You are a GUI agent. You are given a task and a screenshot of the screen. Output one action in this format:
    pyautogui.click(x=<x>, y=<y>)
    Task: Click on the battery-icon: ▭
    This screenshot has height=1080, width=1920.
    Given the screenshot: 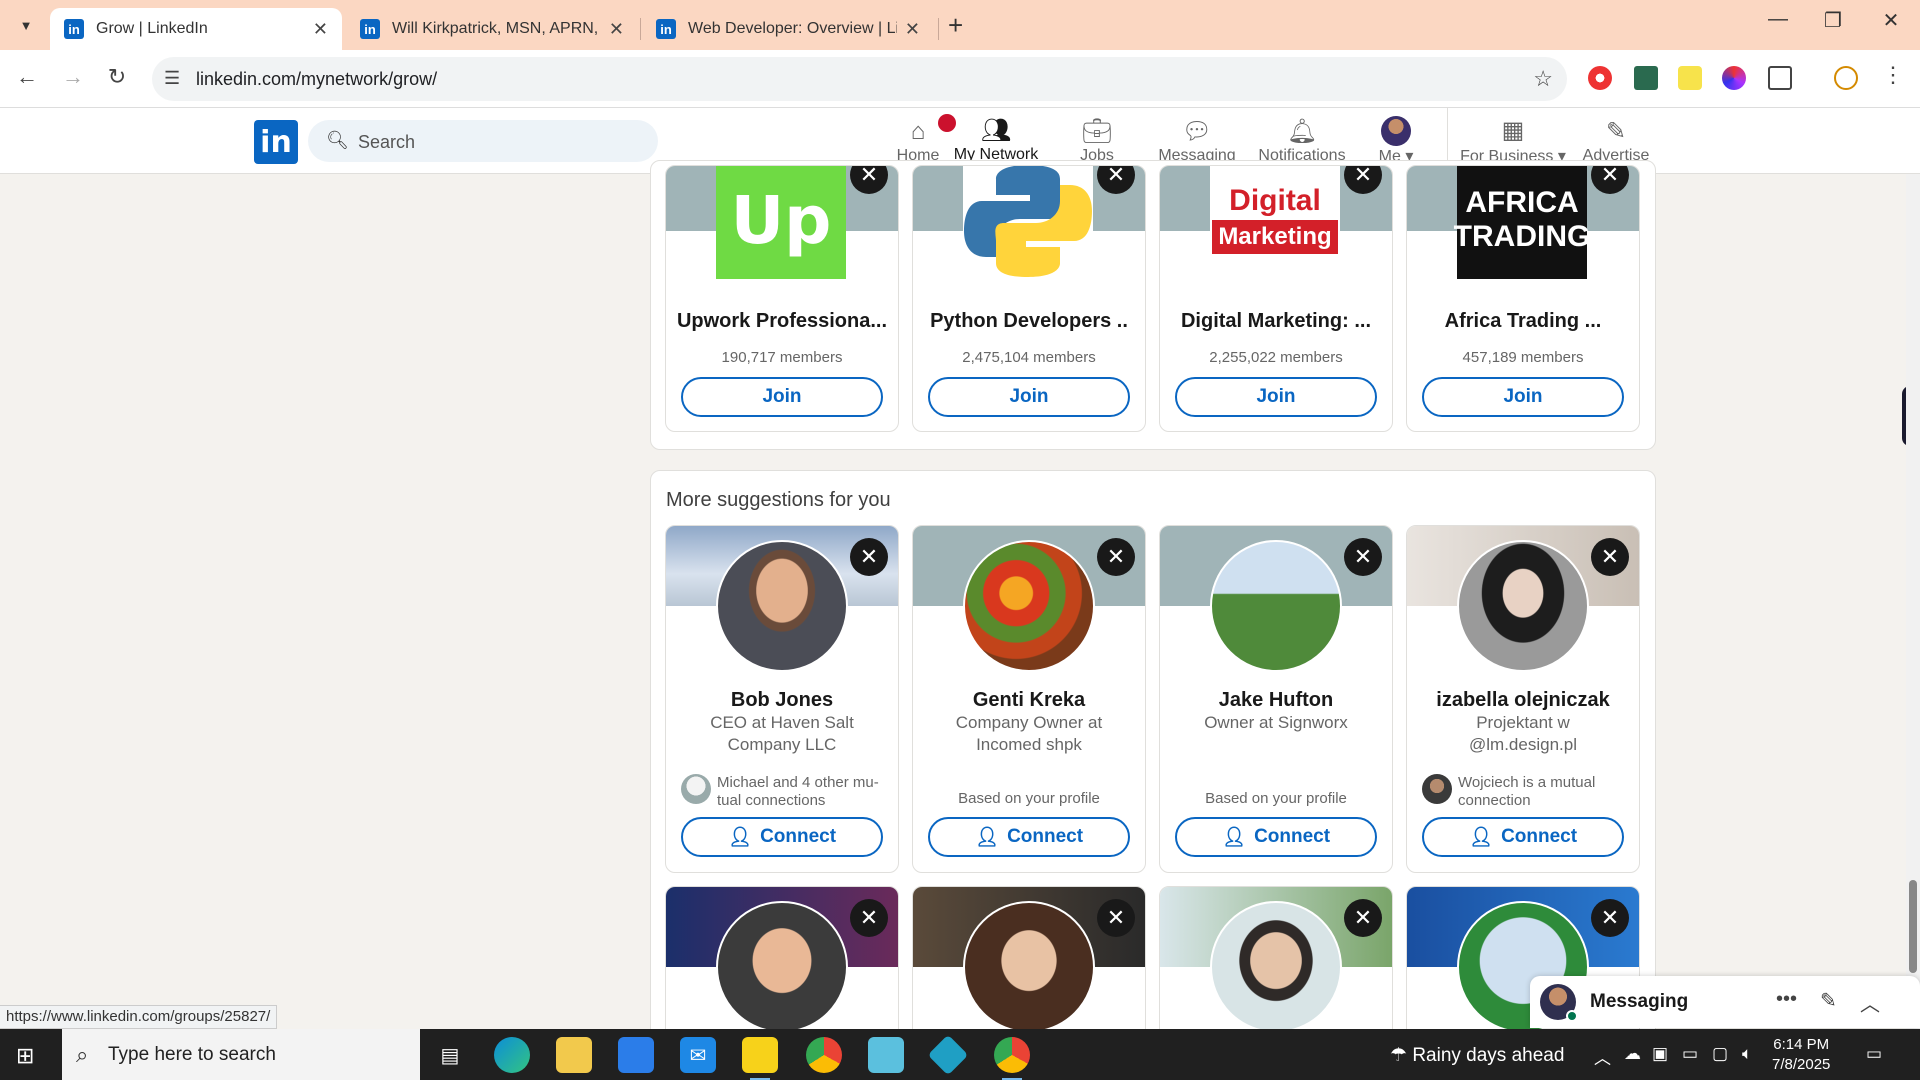 What is the action you would take?
    pyautogui.click(x=1690, y=1054)
    